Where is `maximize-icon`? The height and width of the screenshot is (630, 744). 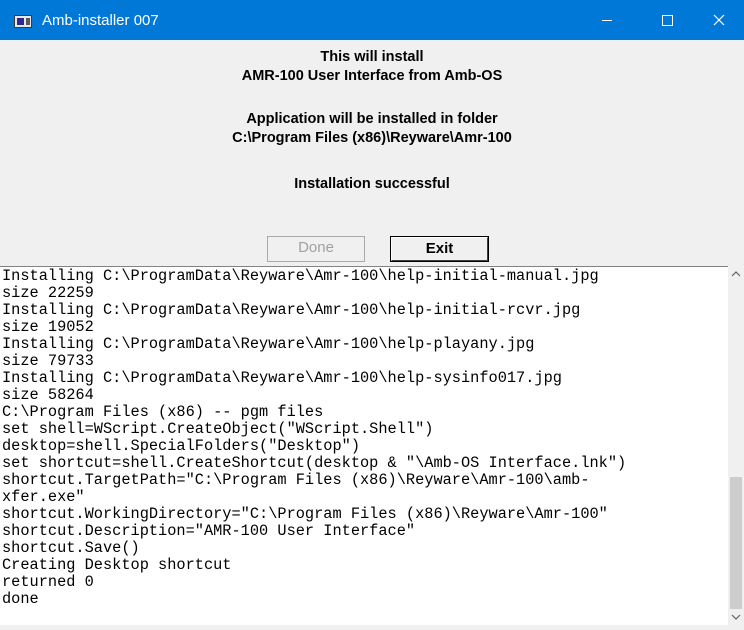 maximize-icon is located at coordinates (667, 20).